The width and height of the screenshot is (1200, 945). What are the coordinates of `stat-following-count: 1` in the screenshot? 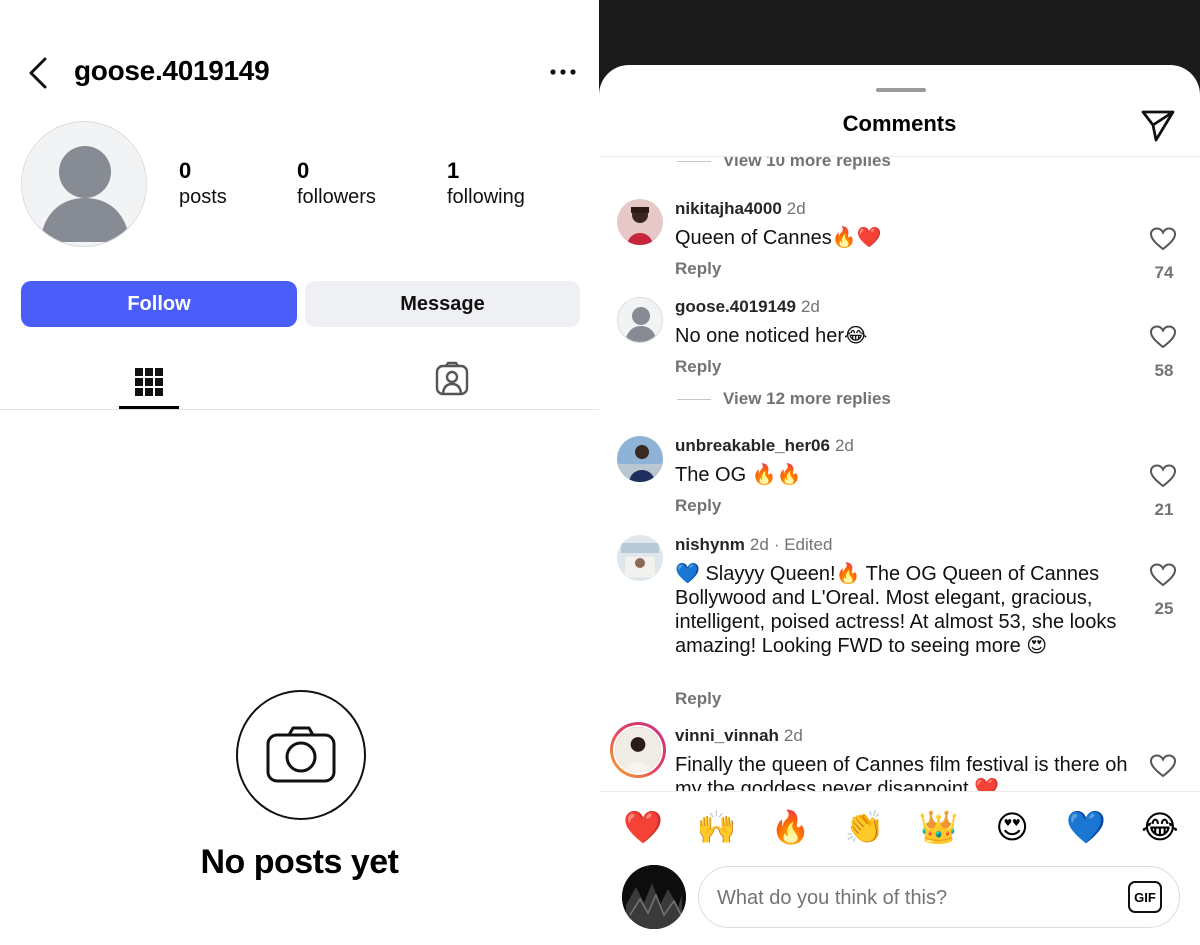 It's located at (453, 170).